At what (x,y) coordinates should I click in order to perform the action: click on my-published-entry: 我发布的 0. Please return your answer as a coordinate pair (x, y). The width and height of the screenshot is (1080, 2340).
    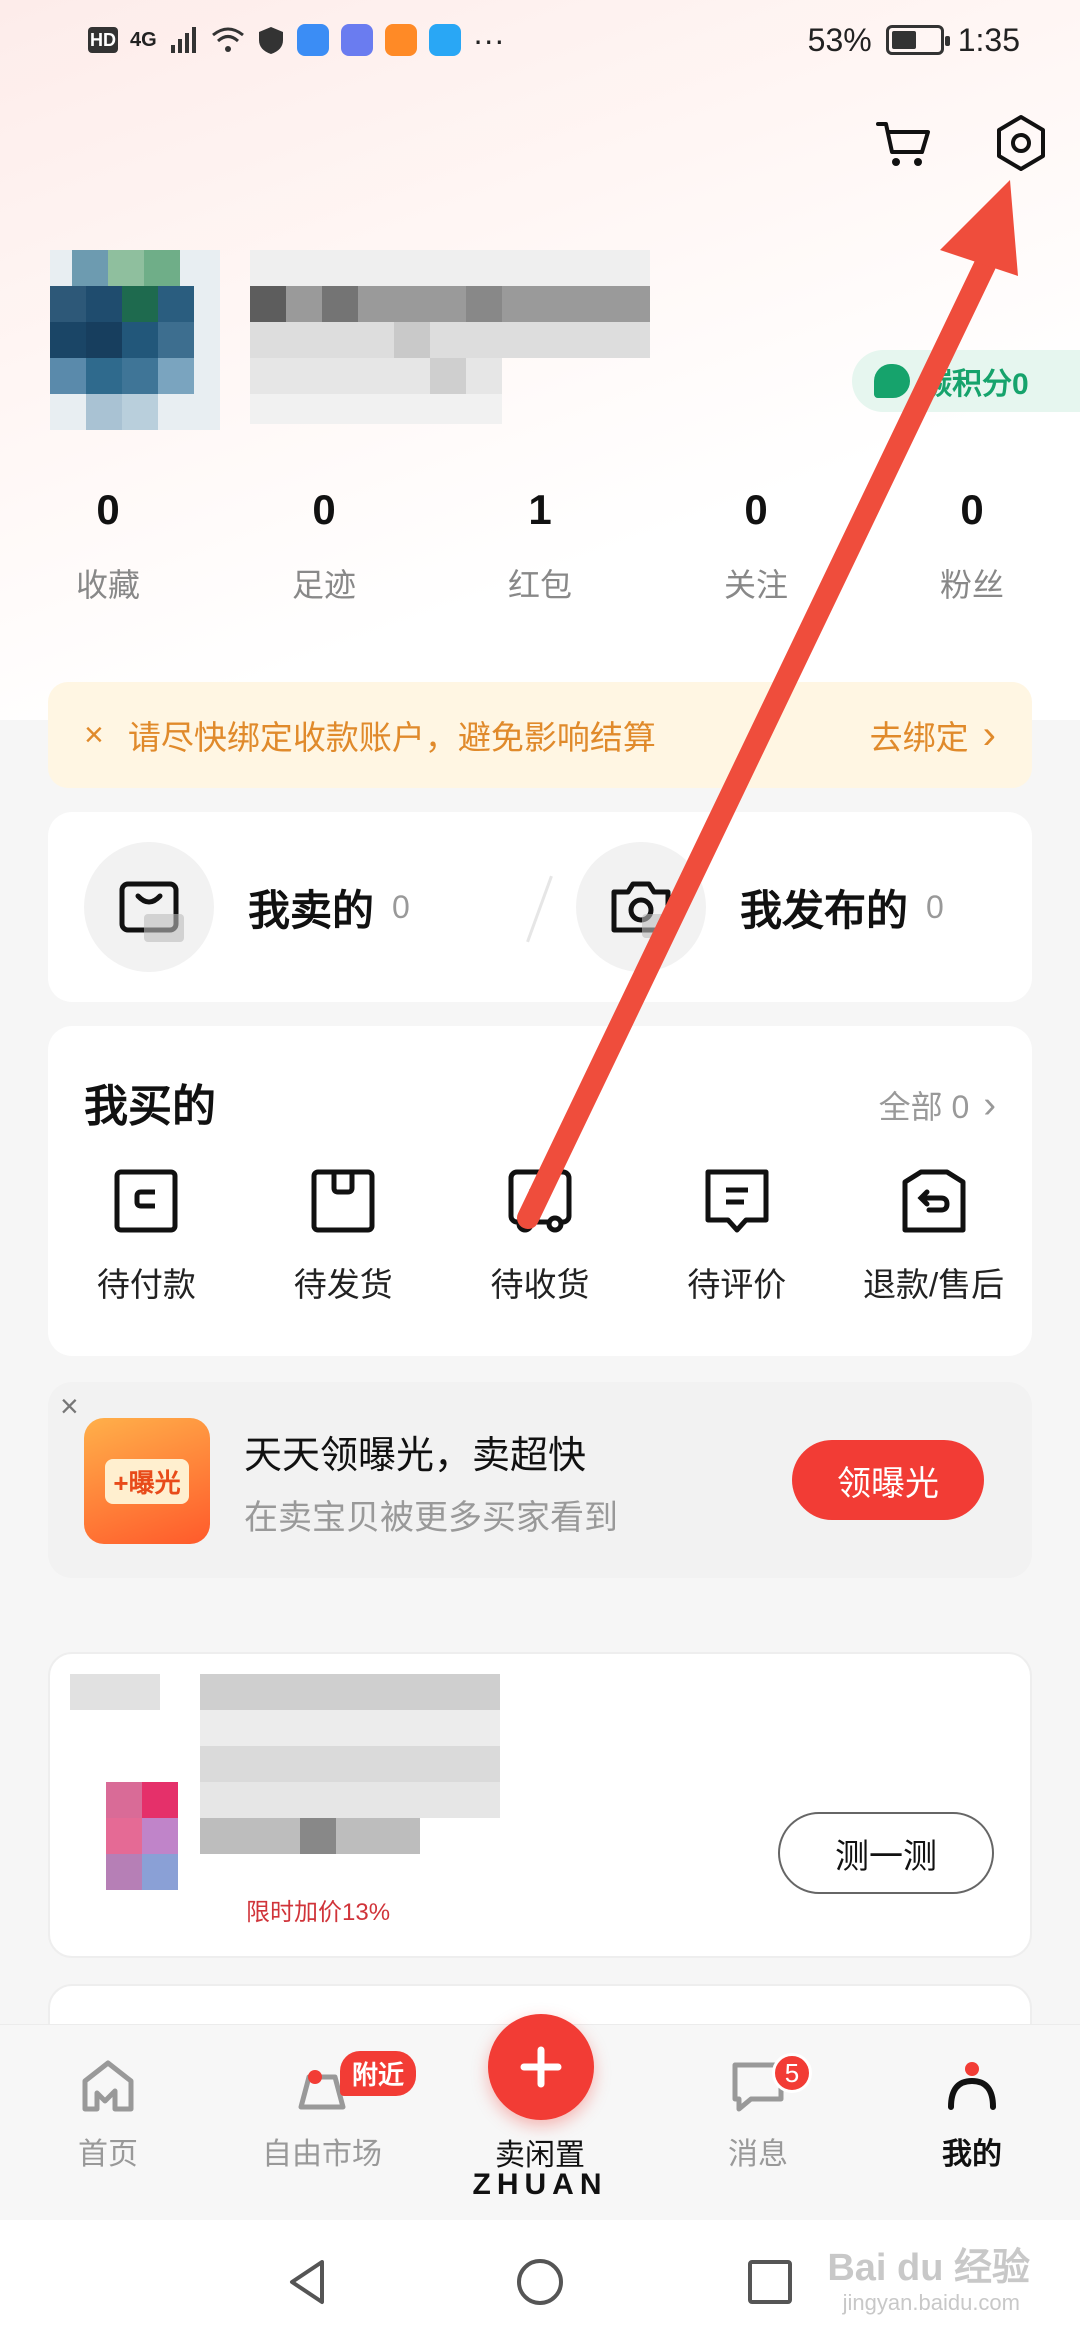
    Looking at the image, I should click on (786, 907).